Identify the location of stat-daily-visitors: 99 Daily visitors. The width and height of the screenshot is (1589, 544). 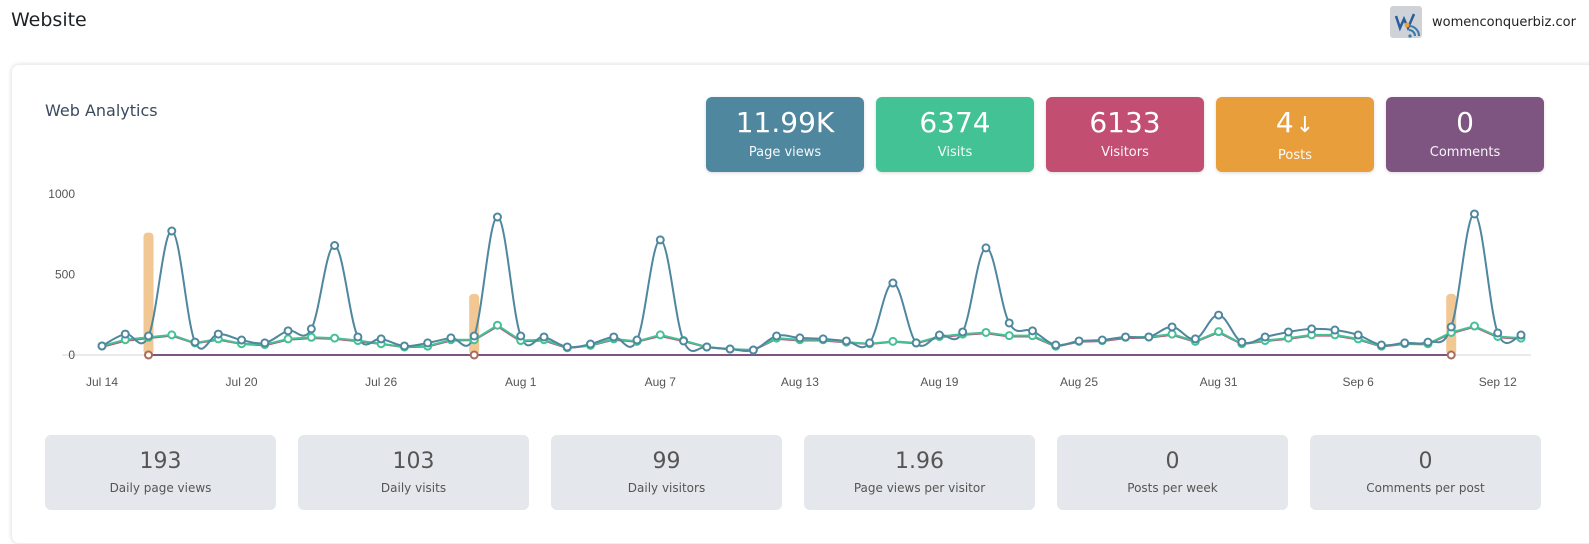
(666, 472).